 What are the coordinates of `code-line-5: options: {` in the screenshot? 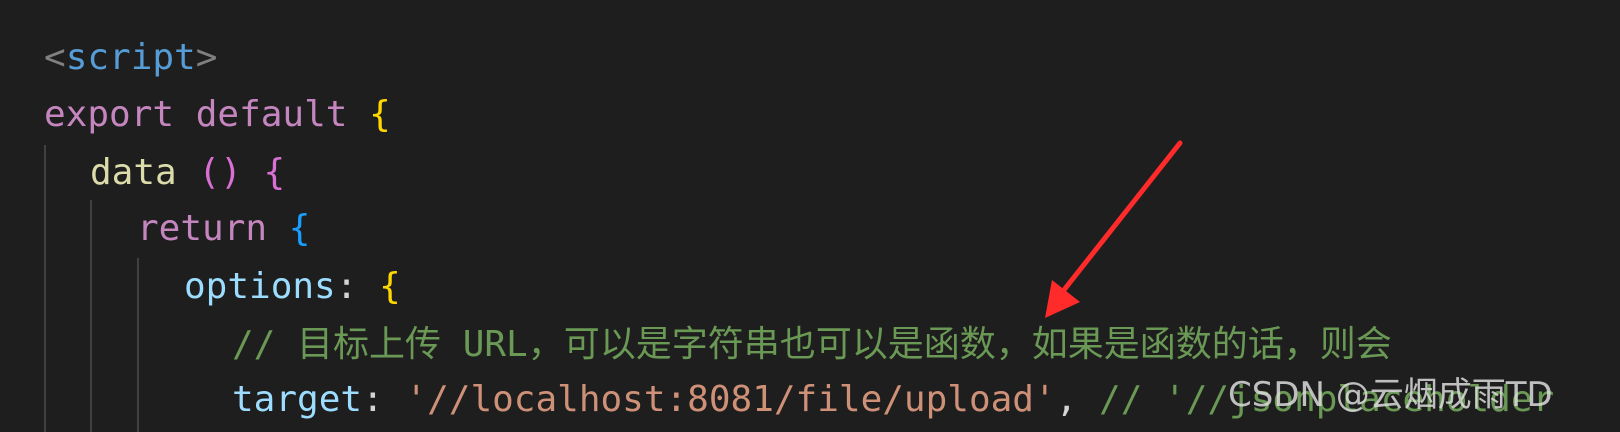 It's located at (292, 286).